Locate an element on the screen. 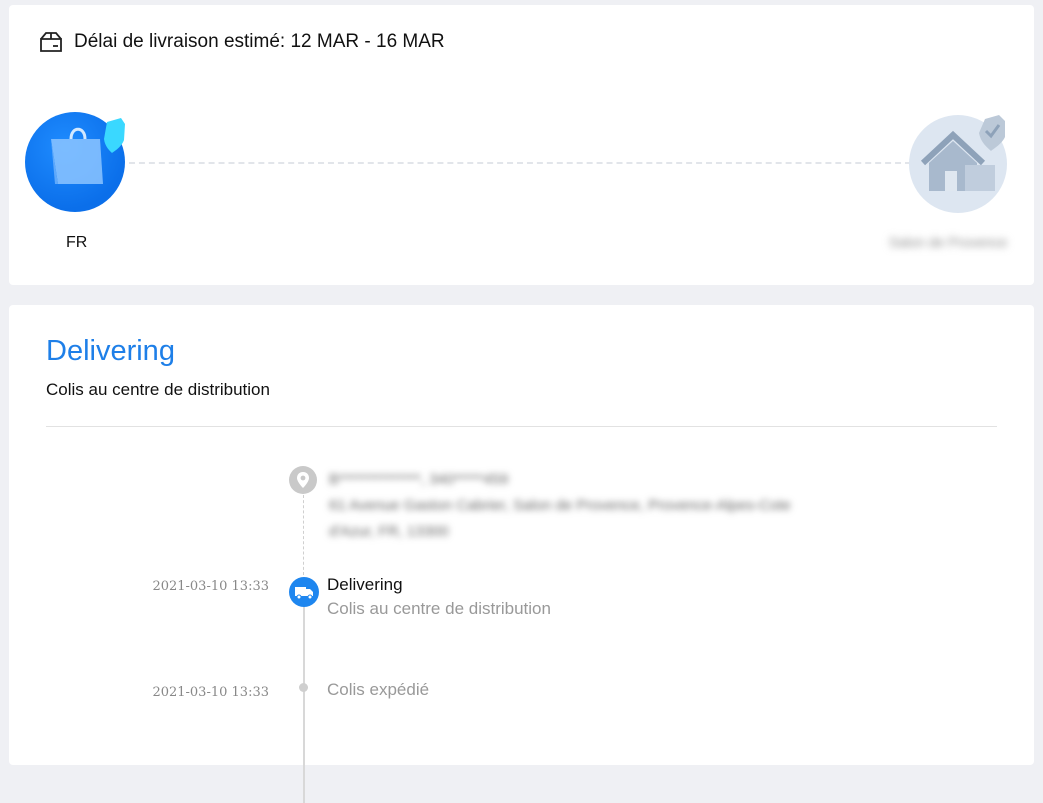 The height and width of the screenshot is (803, 1043). status-title: Delivering is located at coordinates (110, 351).